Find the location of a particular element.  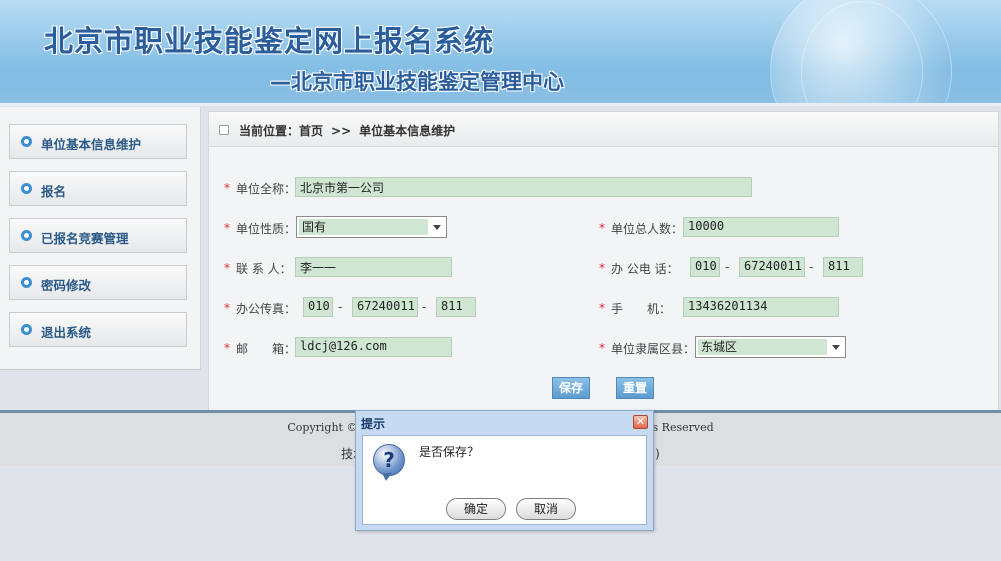

unit-name-label: 单位全称： is located at coordinates (266, 189).